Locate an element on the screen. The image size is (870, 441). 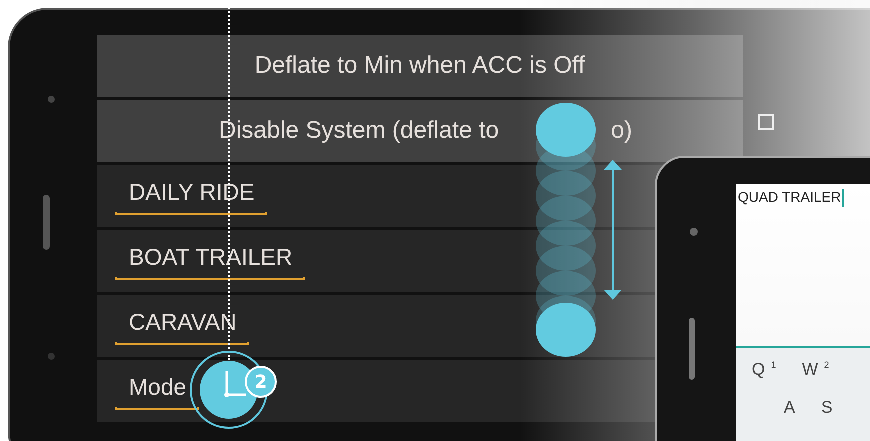
keyboard-key: S is located at coordinates (827, 417).